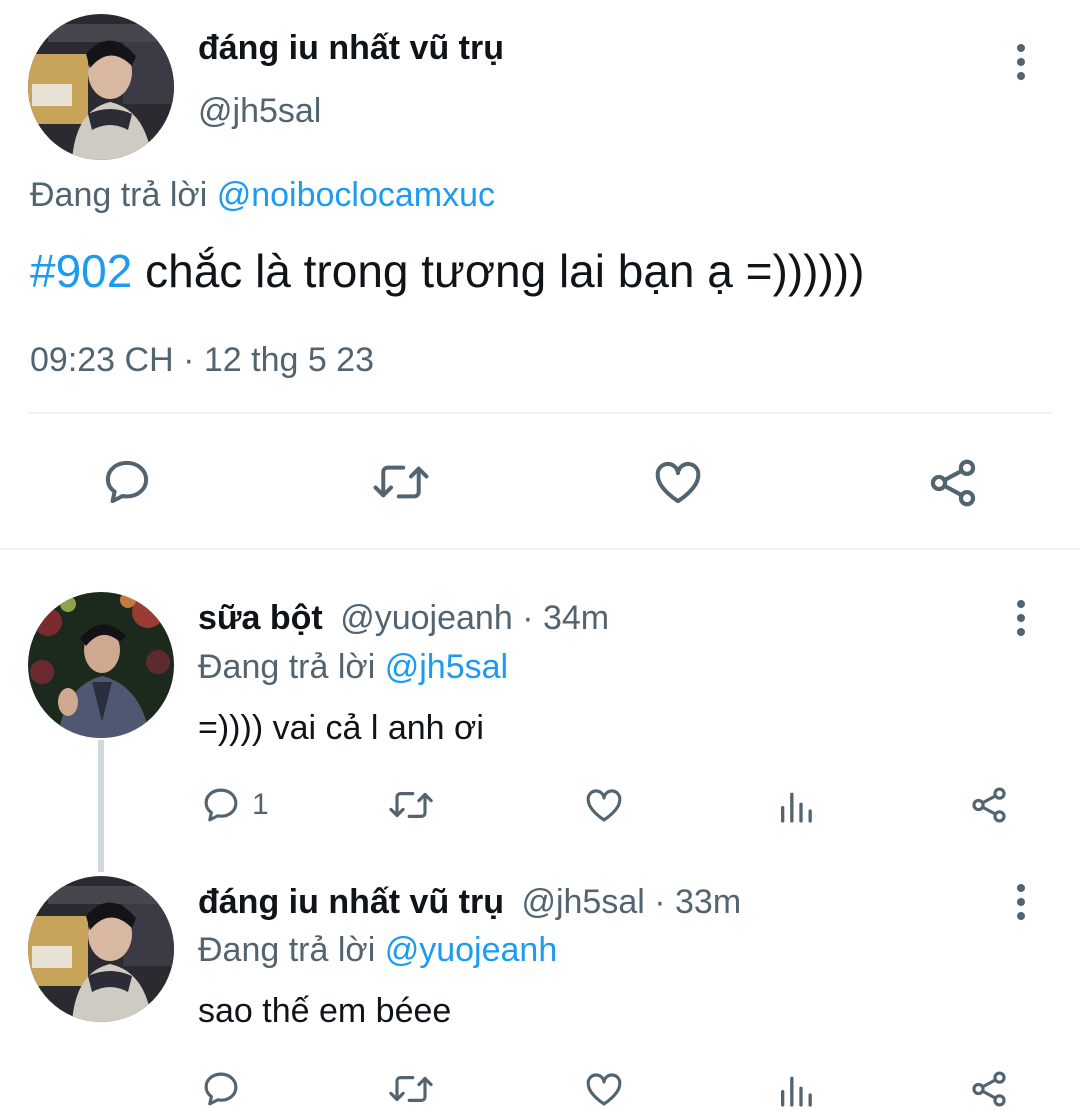  Describe the element at coordinates (540, 413) in the screenshot. I see `divider` at that location.